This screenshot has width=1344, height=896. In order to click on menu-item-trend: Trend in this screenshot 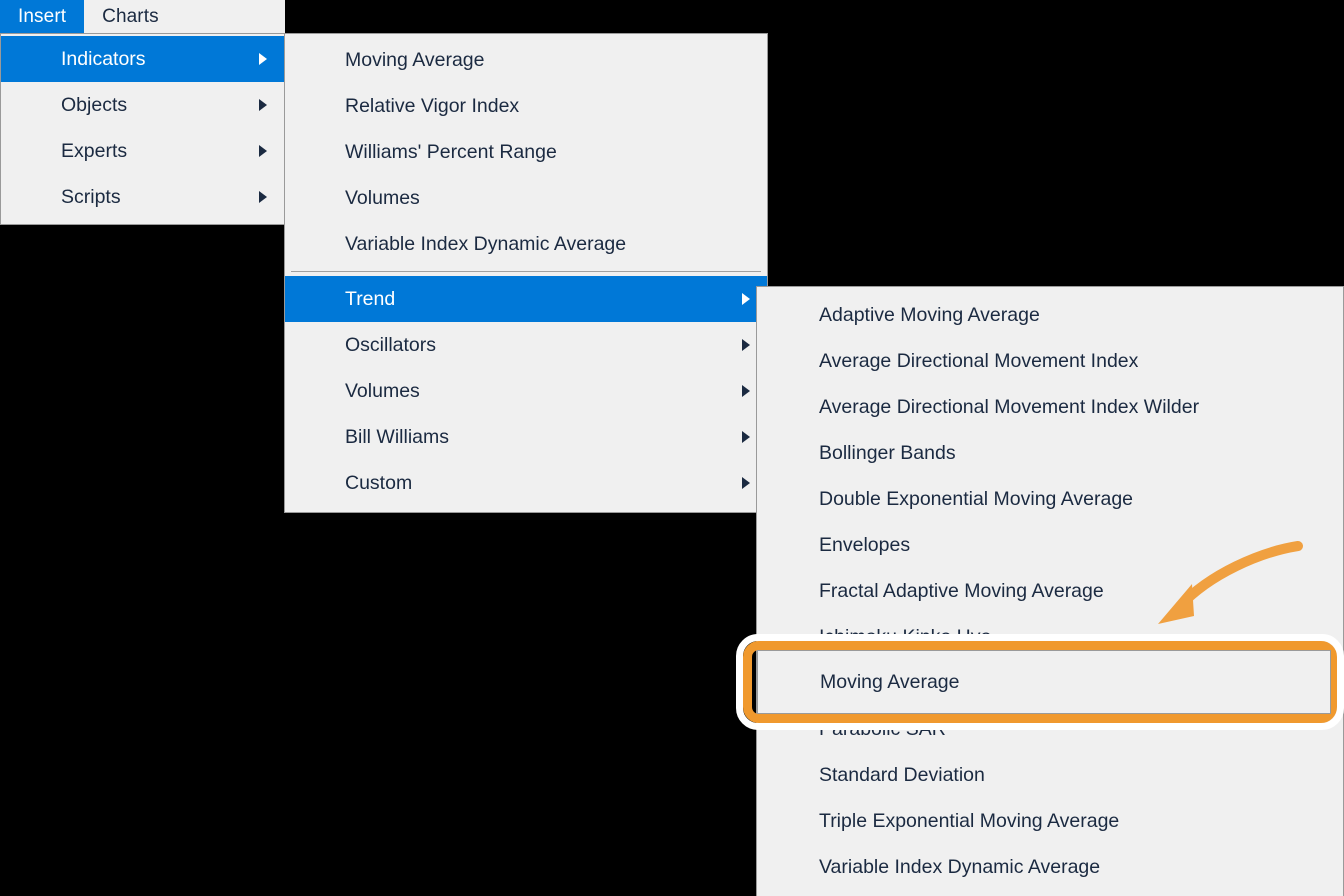, I will do `click(526, 299)`.